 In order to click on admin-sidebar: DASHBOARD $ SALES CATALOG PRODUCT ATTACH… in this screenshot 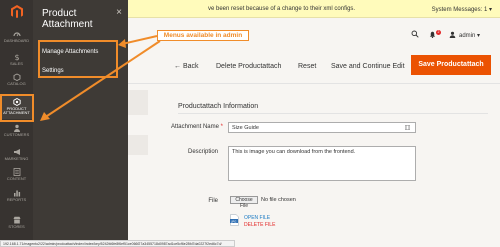, I will do `click(16, 123)`.